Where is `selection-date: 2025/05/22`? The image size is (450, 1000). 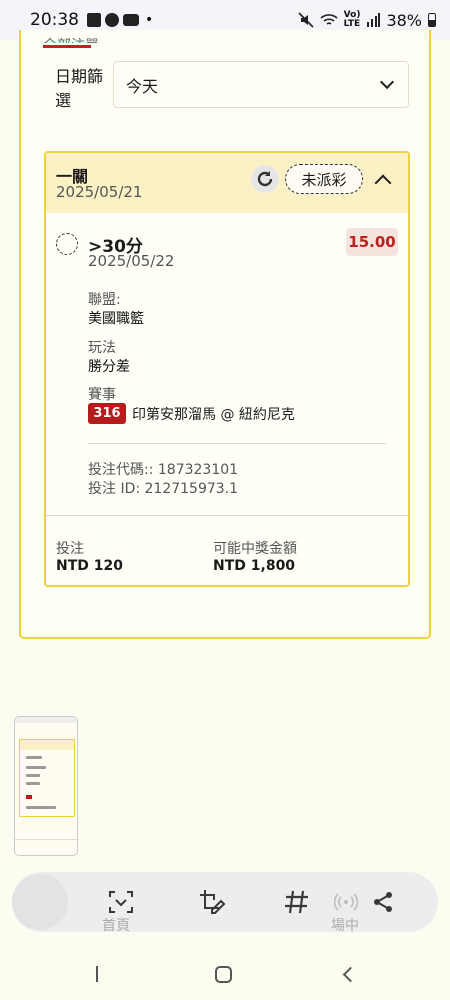
selection-date: 2025/05/22 is located at coordinates (131, 261).